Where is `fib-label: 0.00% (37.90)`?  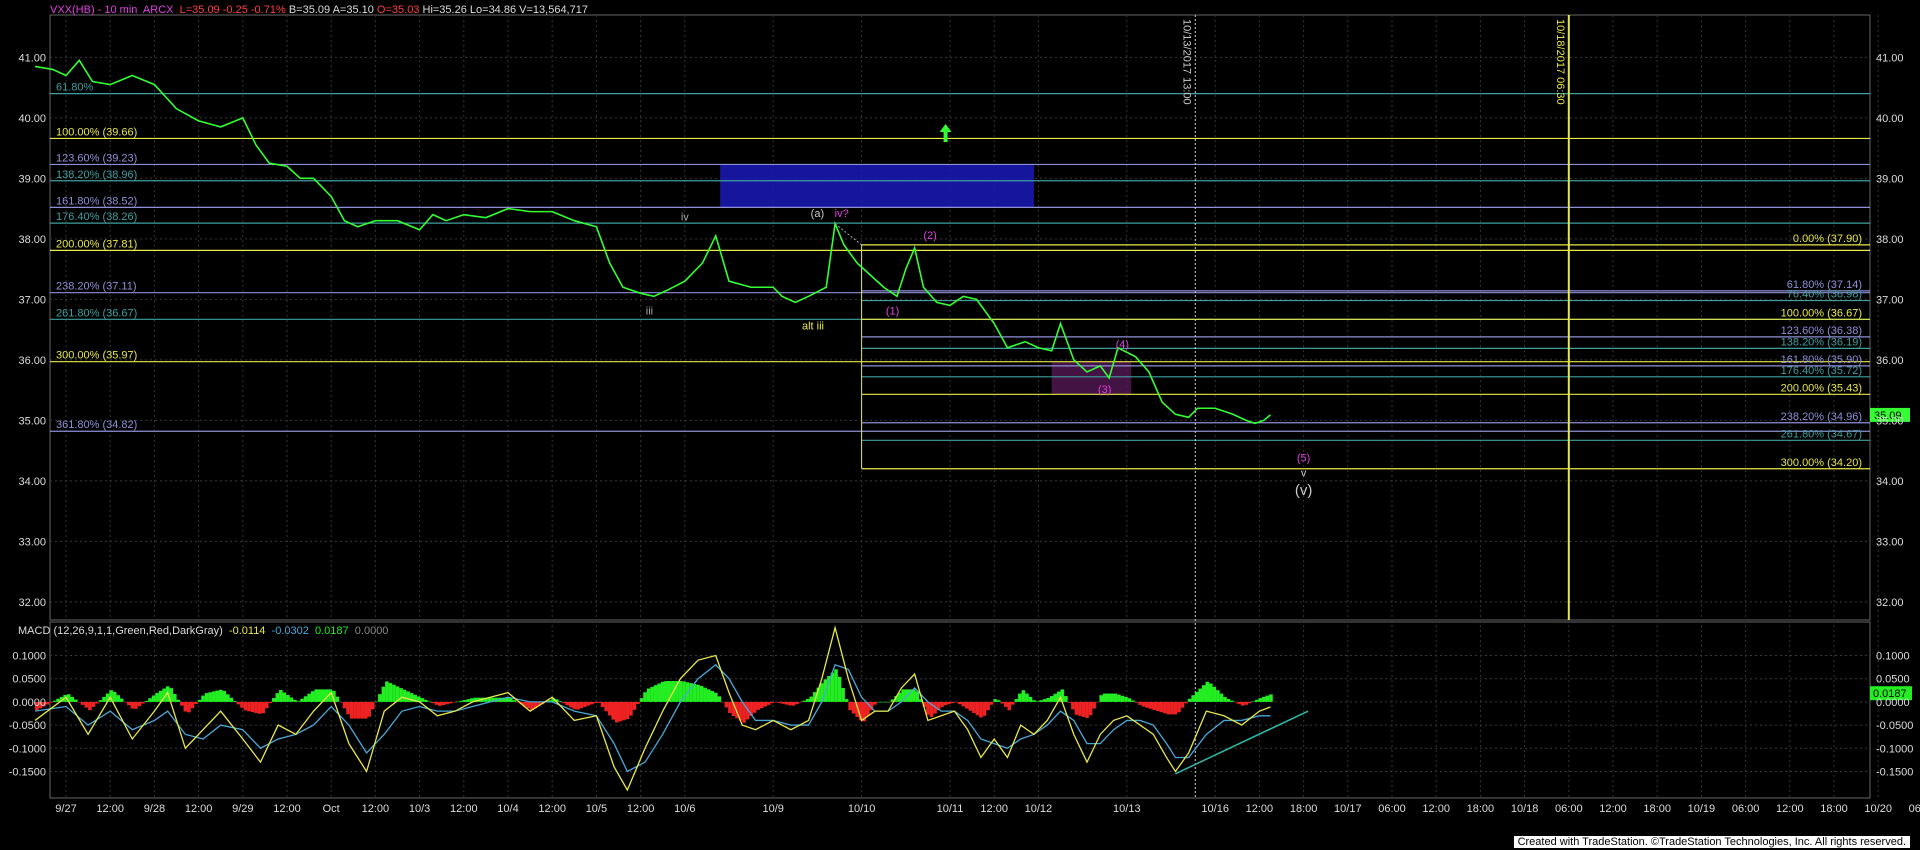 fib-label: 0.00% (37.90) is located at coordinates (1827, 239).